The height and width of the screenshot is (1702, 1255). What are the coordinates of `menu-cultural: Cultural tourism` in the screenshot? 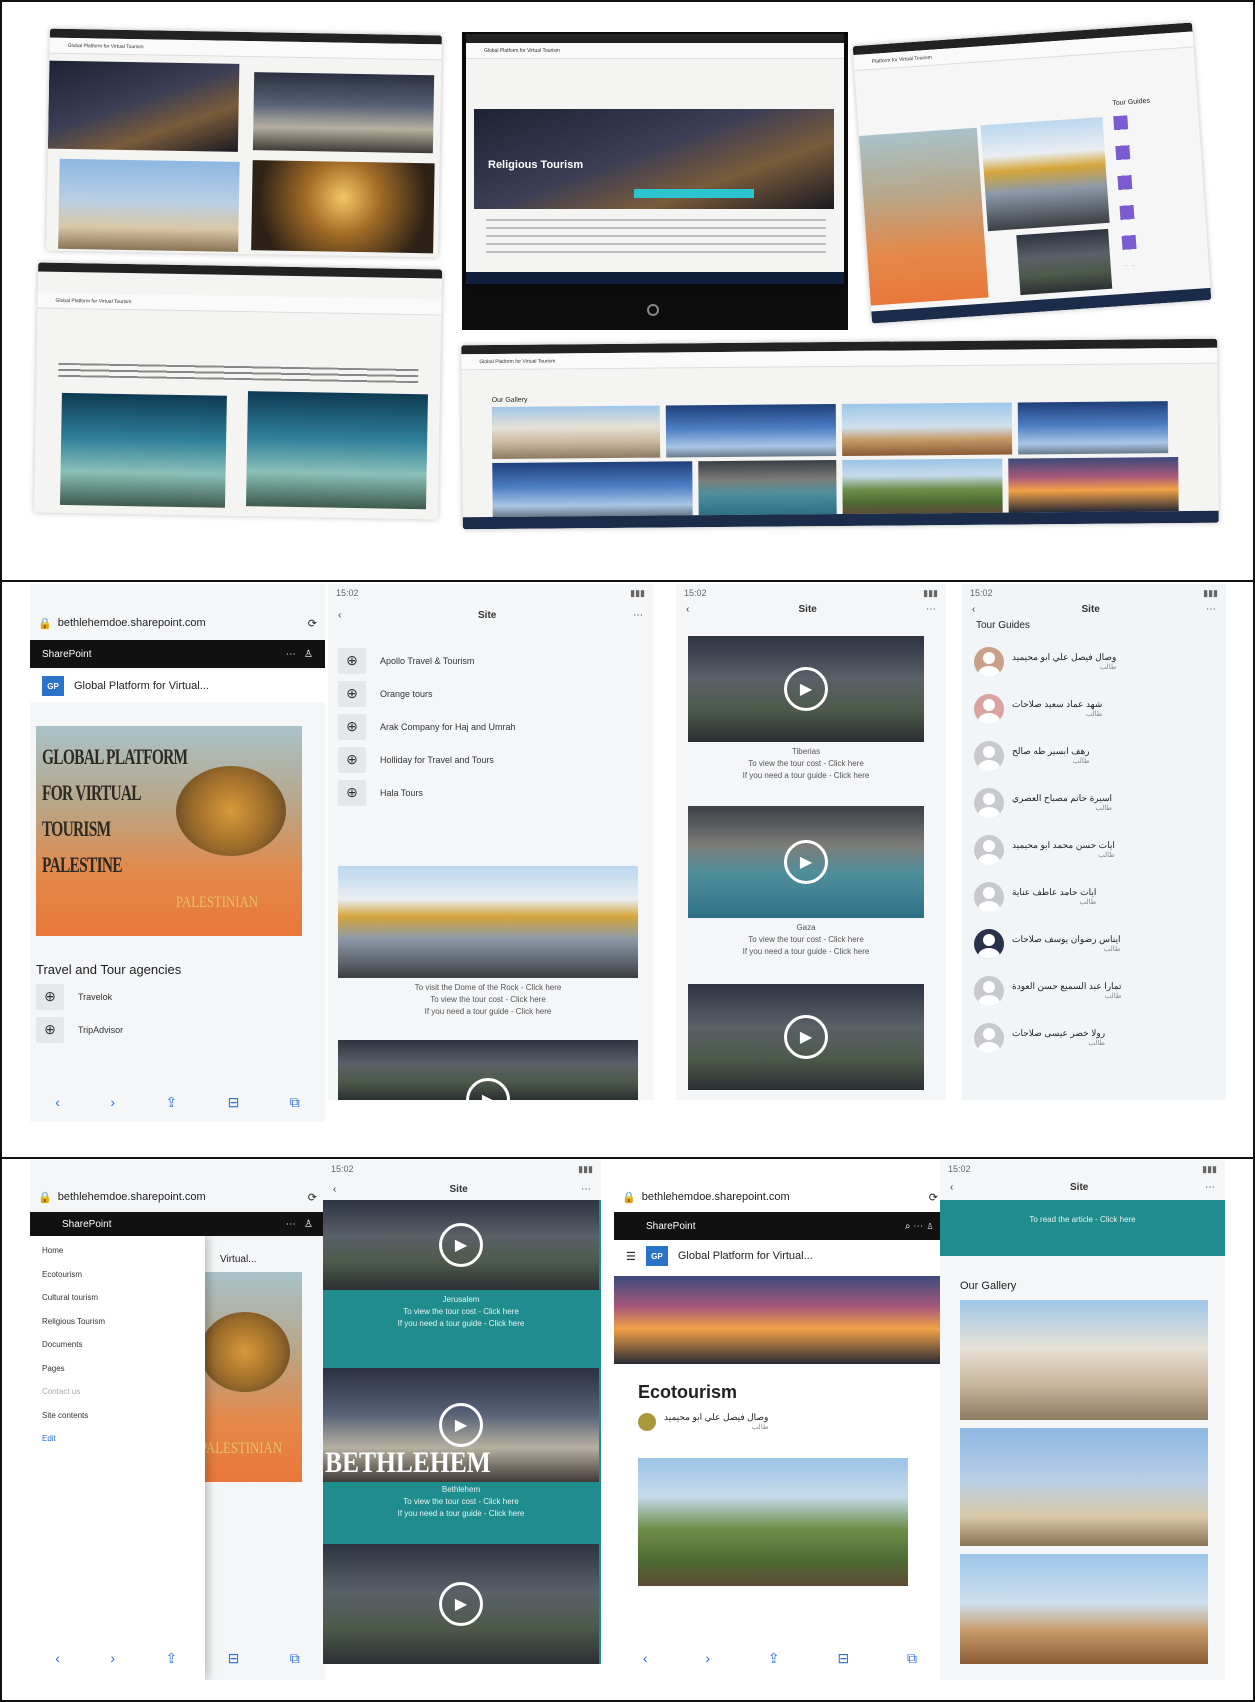 It's located at (117, 1305).